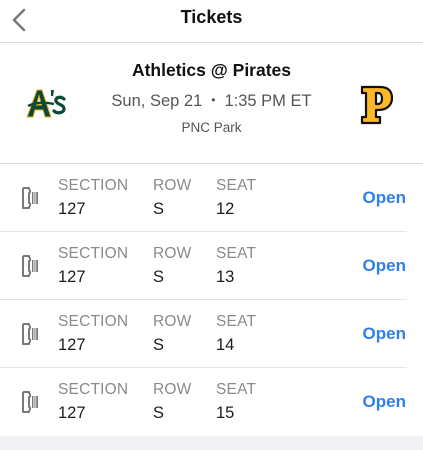 The height and width of the screenshot is (450, 423). What do you see at coordinates (236, 198) in the screenshot?
I see `seat-column: SEAT 12` at bounding box center [236, 198].